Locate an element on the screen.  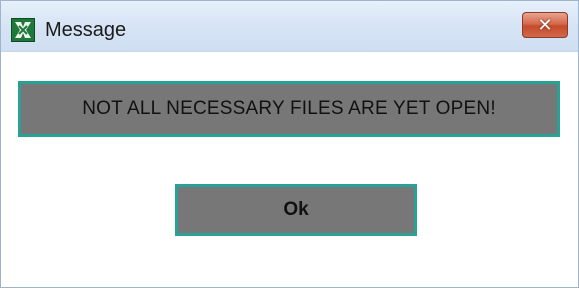
ok-button: Ok is located at coordinates (296, 210).